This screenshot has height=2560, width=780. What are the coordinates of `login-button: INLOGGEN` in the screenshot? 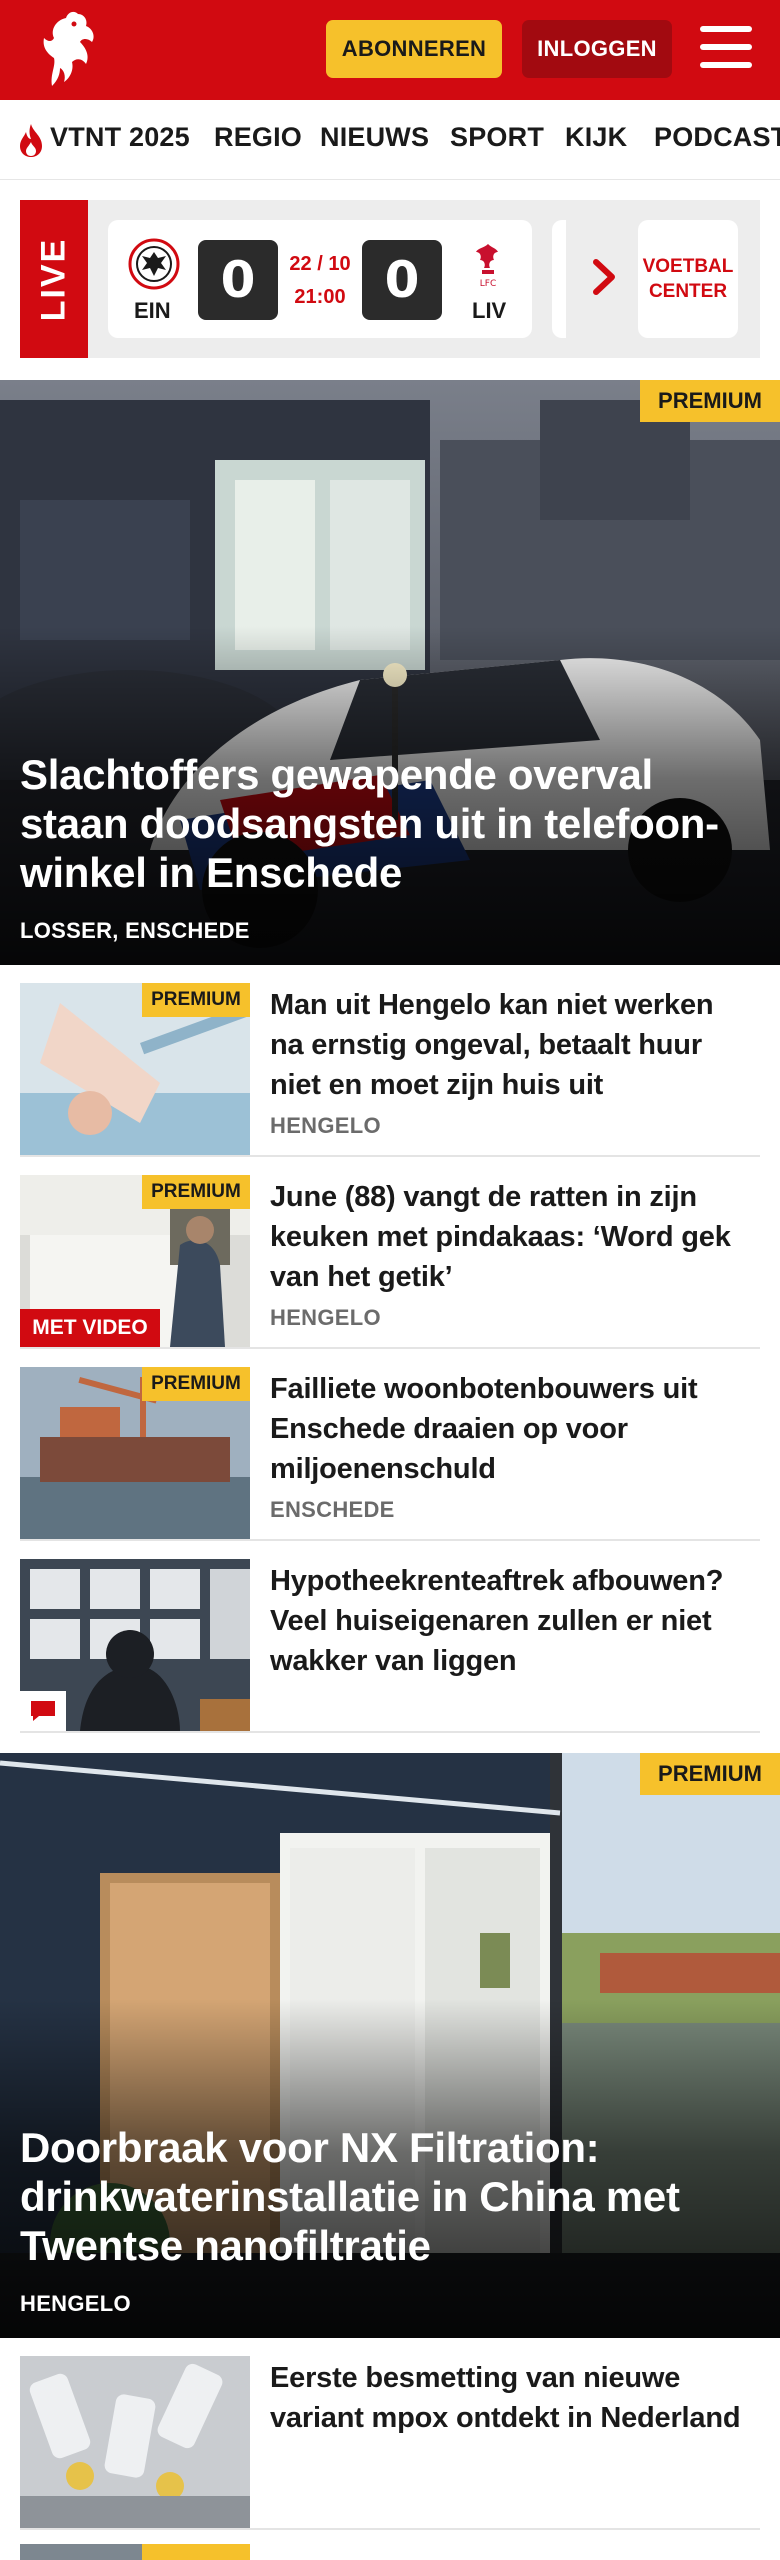 It's located at (597, 49).